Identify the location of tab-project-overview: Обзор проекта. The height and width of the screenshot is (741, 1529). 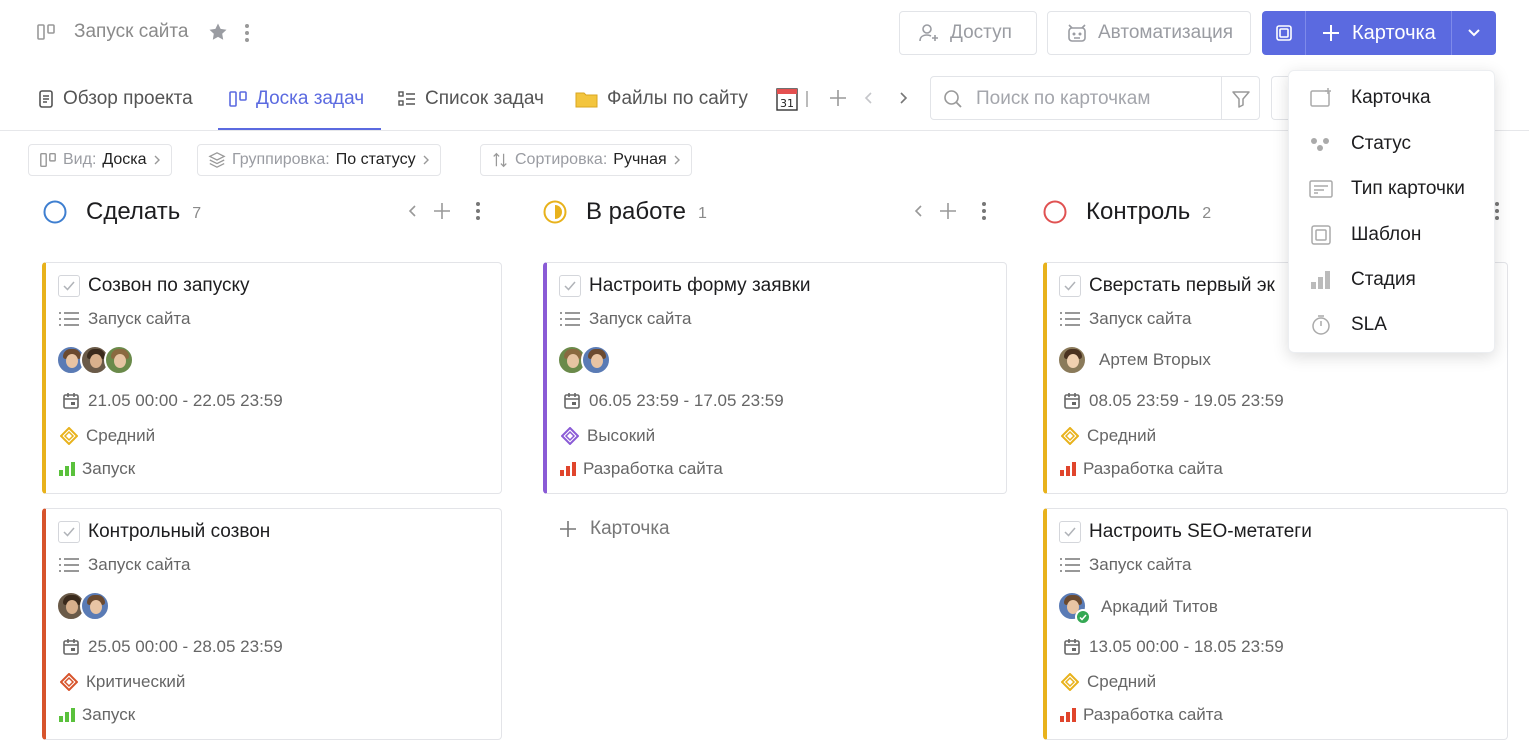
(115, 99).